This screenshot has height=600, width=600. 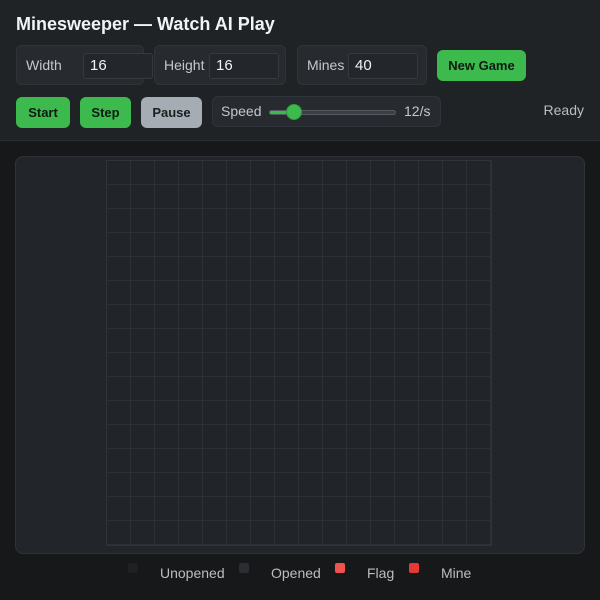 I want to click on start-button: Start, so click(x=43, y=112).